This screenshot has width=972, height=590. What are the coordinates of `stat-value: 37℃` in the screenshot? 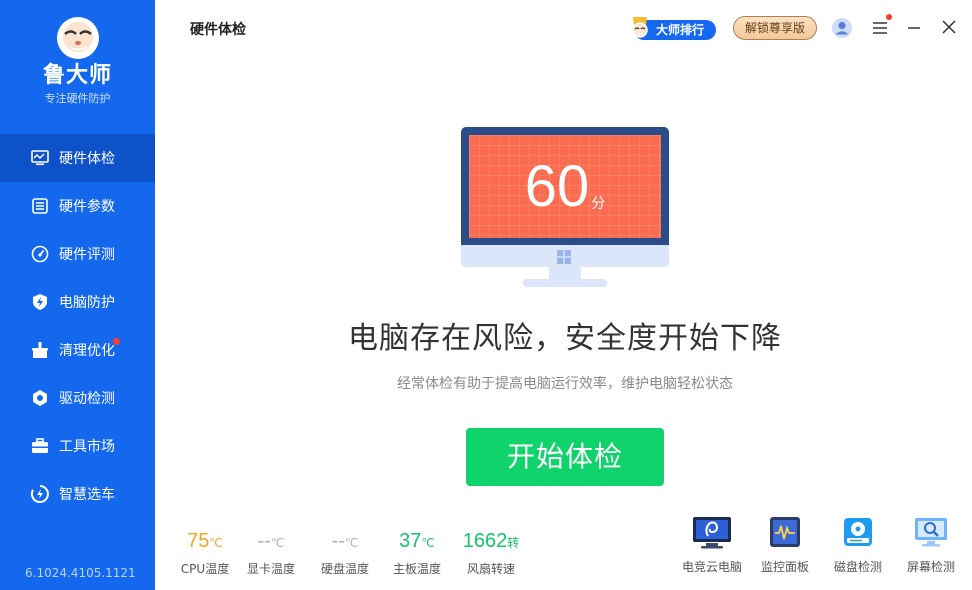 It's located at (417, 542).